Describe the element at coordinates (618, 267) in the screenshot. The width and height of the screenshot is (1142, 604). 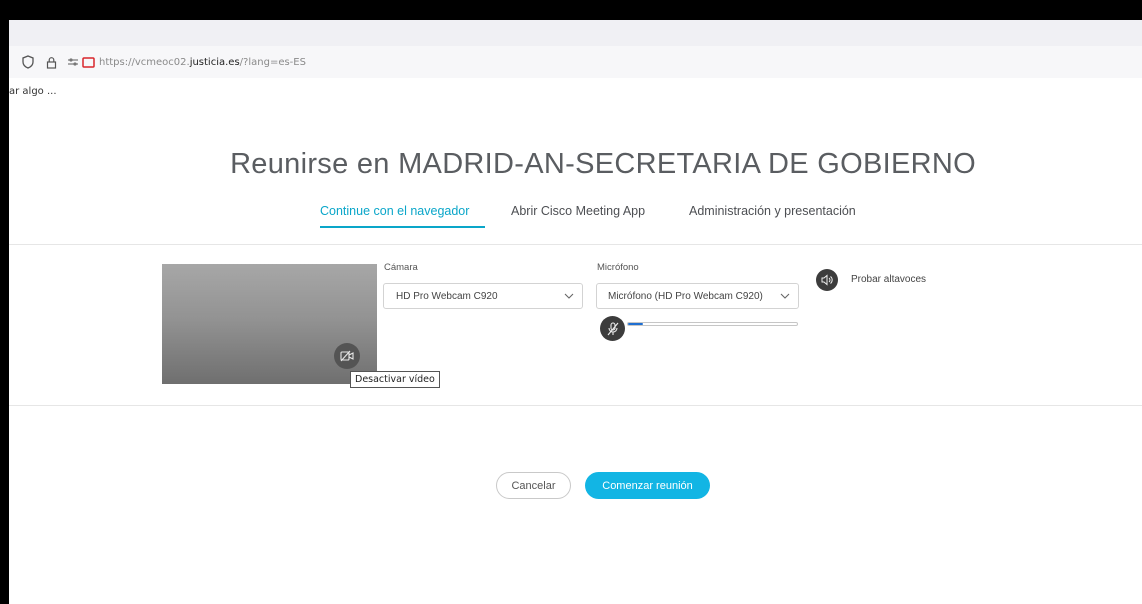
I see `mic-label: Micrófono` at that location.